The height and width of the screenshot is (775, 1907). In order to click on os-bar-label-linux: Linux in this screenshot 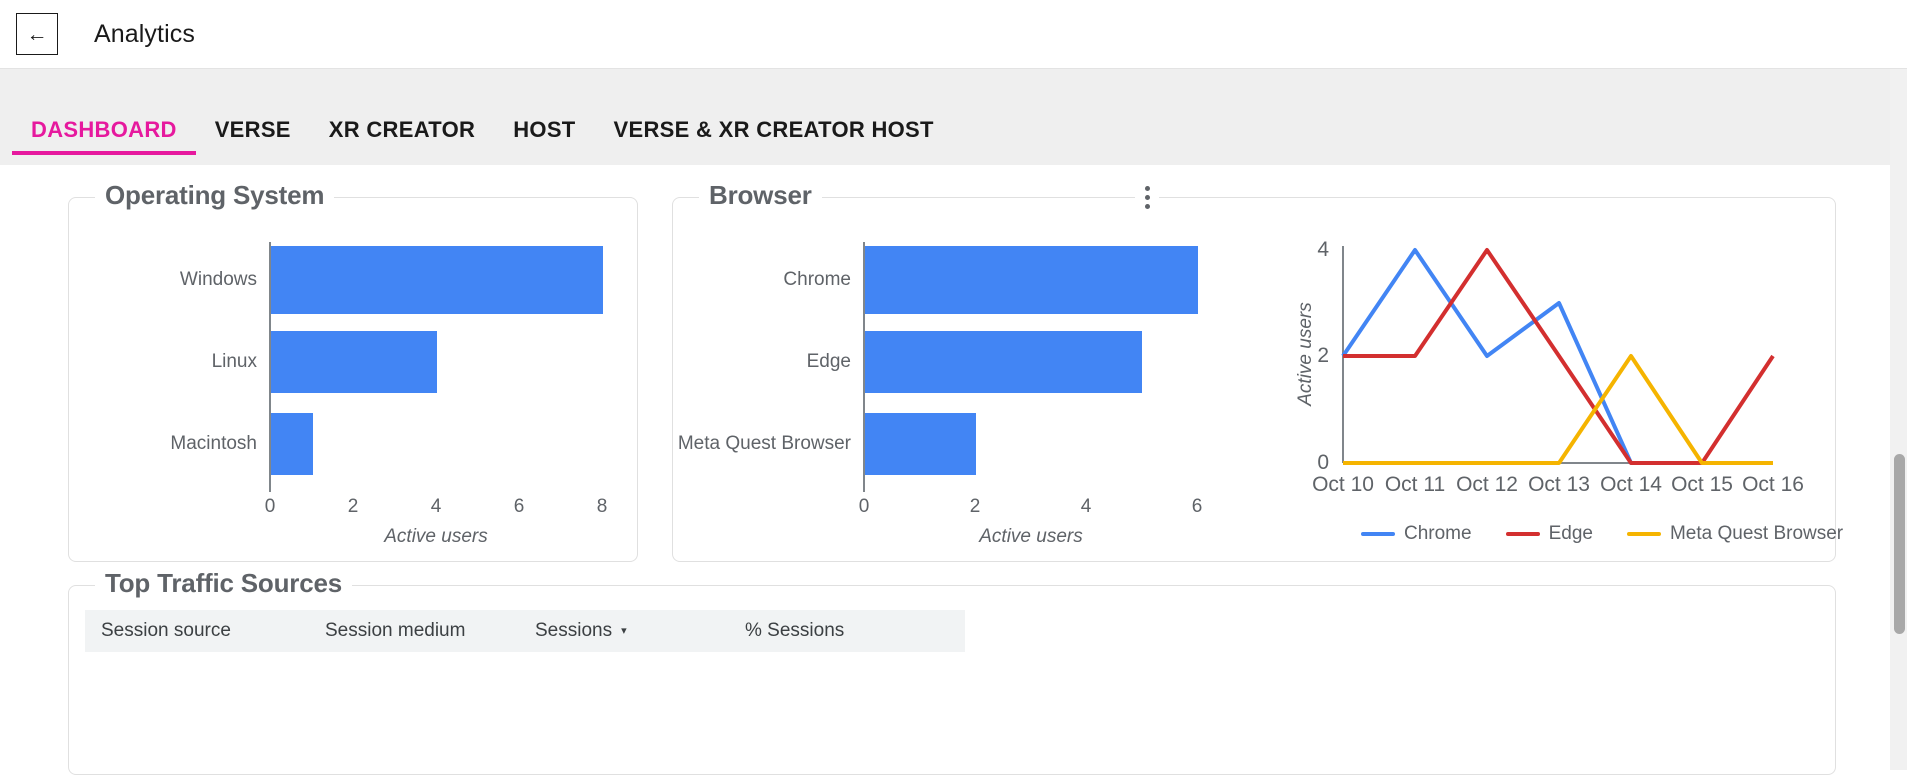, I will do `click(234, 361)`.